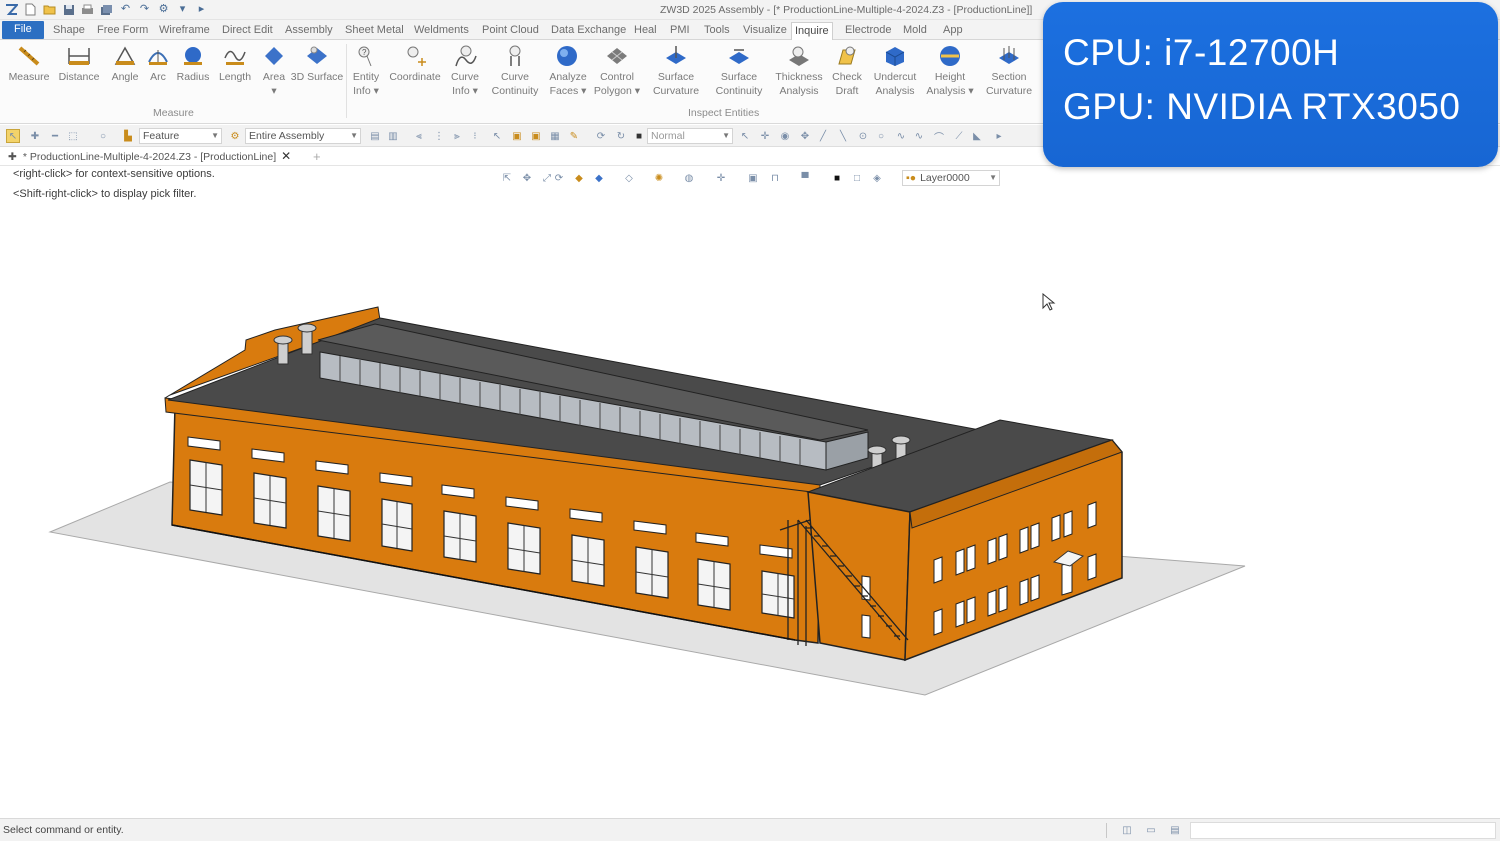  I want to click on save-icon, so click(68, 9).